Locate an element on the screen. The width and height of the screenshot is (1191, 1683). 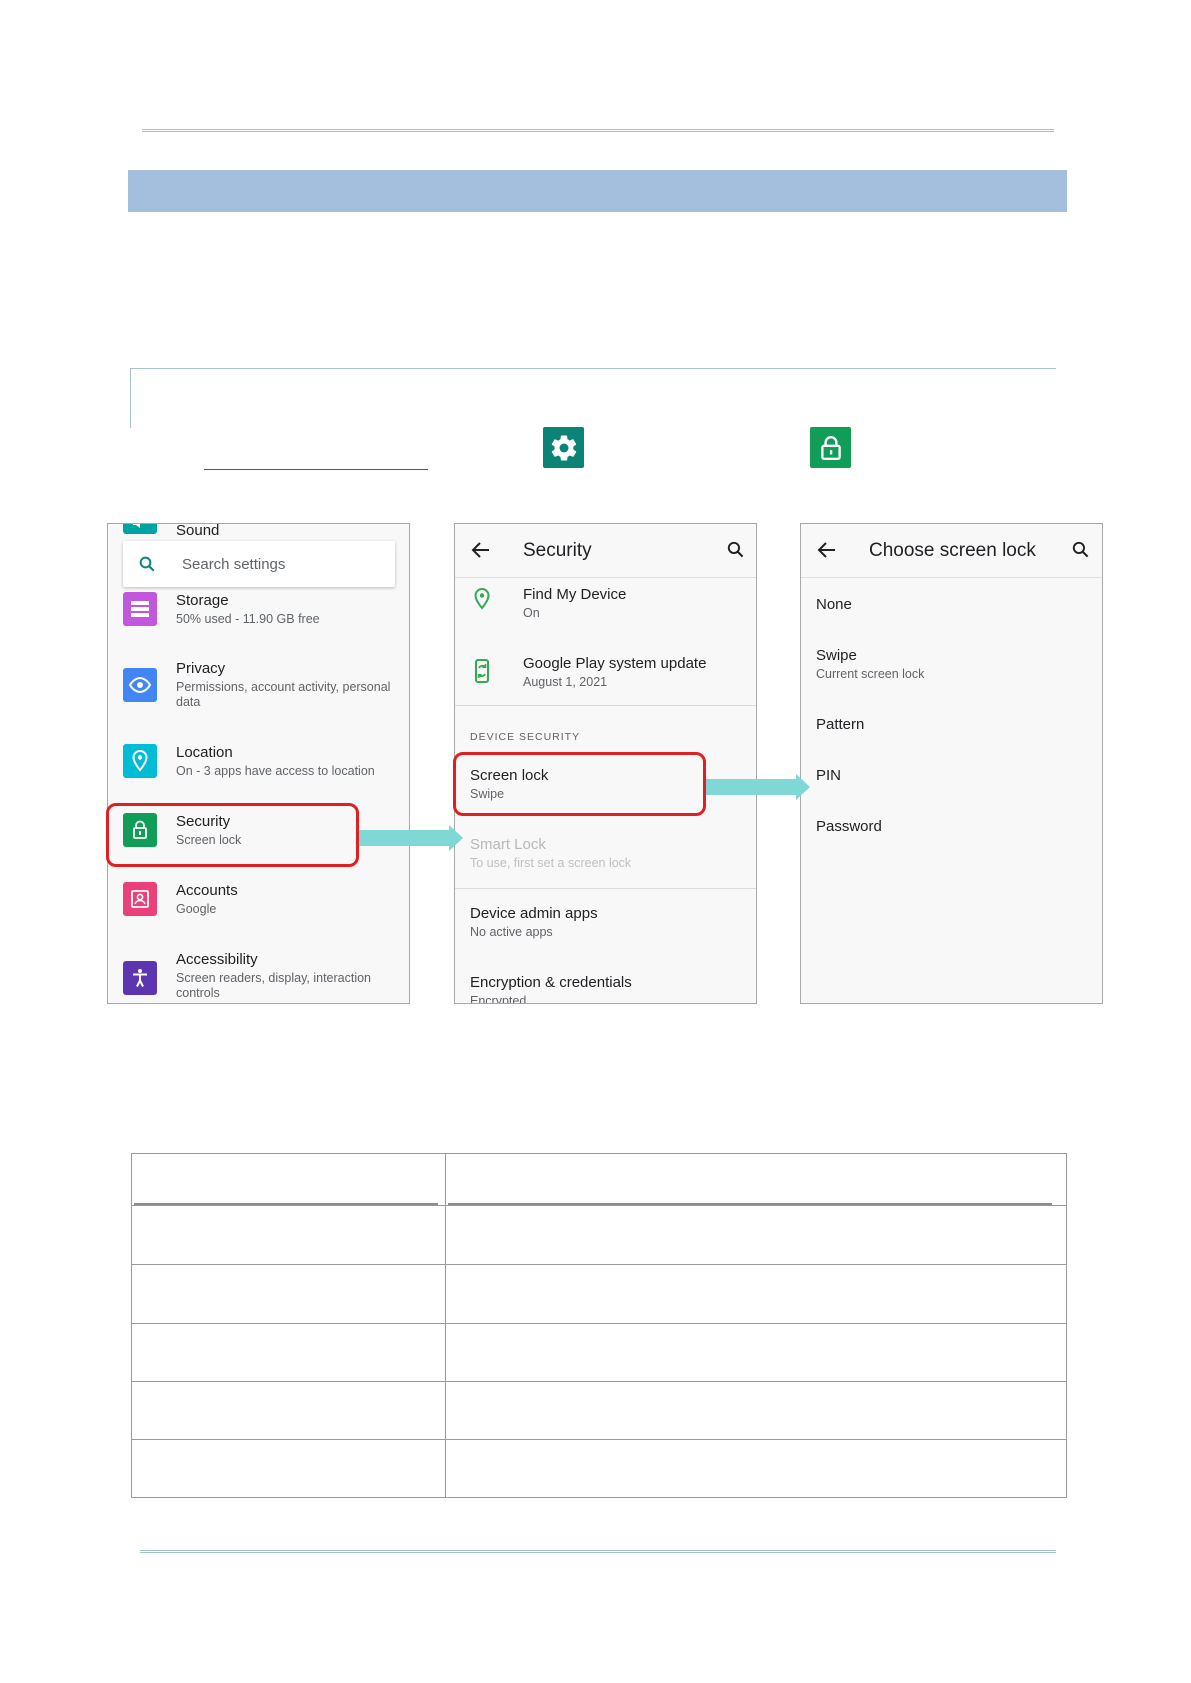
list-item-device-admin: Device admin apps No active apps is located at coordinates (605, 929).